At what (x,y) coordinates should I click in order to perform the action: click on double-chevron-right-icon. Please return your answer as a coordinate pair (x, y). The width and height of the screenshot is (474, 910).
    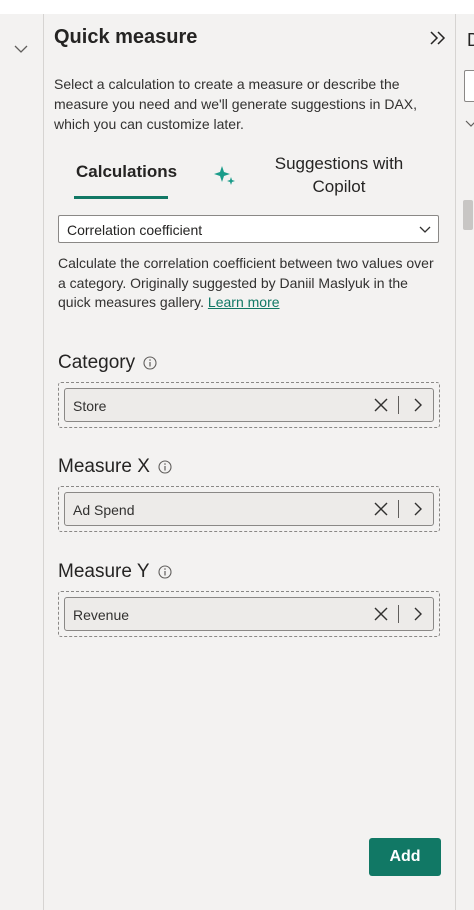
    Looking at the image, I should click on (438, 38).